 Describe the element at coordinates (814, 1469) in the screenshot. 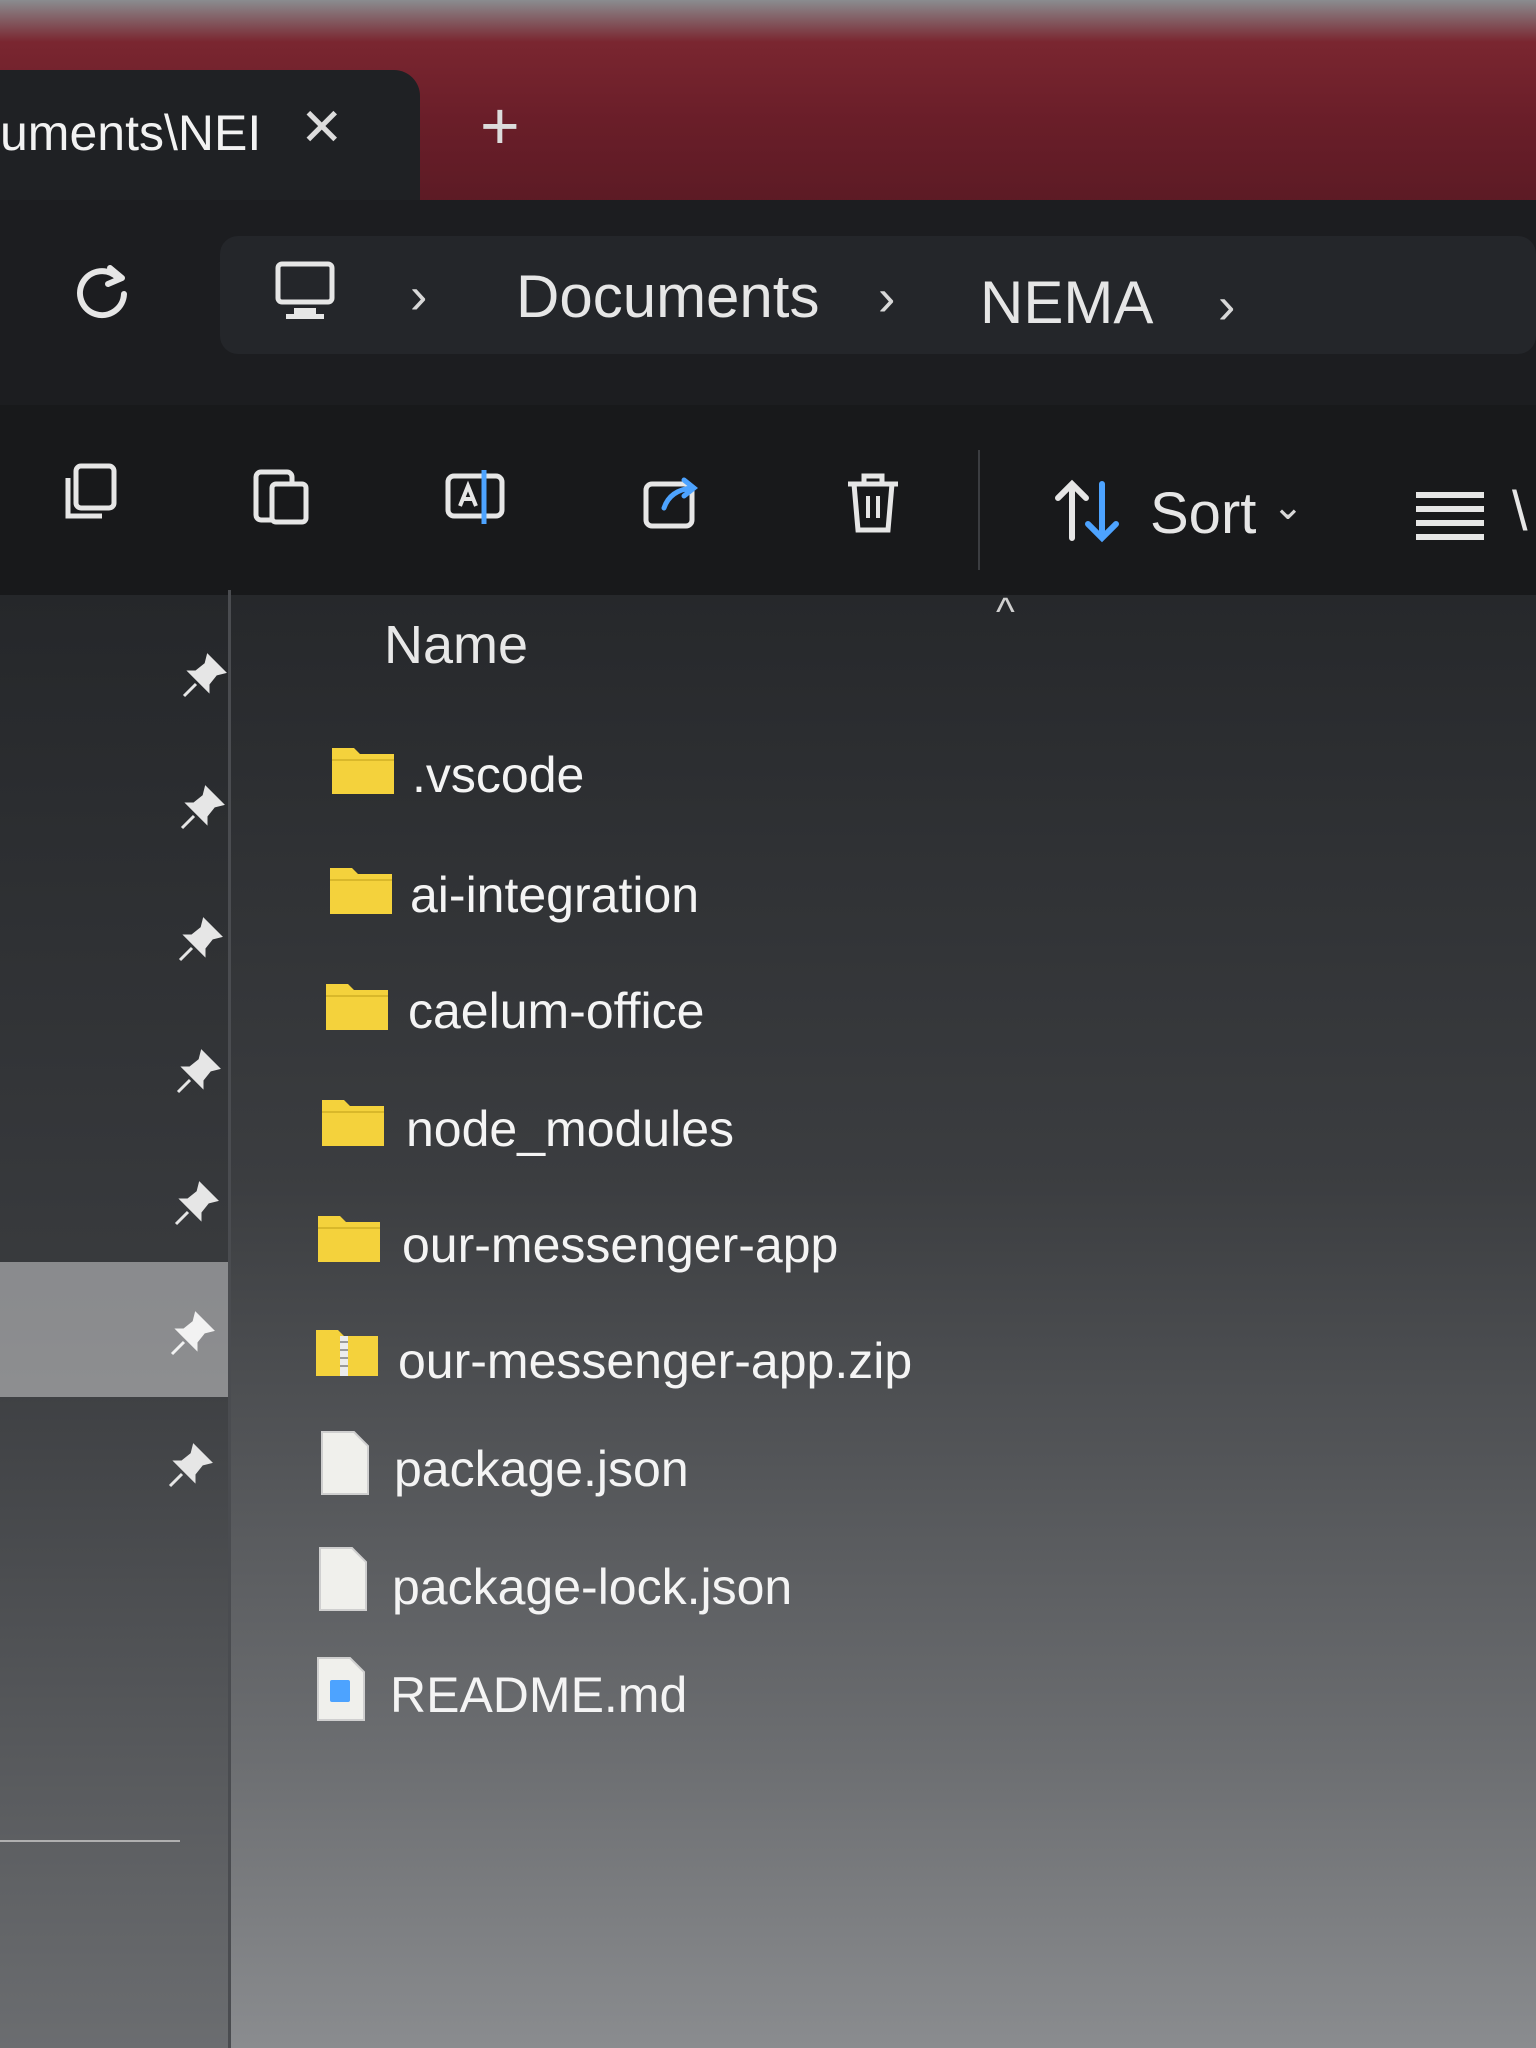

I see `list-item: package.json` at that location.